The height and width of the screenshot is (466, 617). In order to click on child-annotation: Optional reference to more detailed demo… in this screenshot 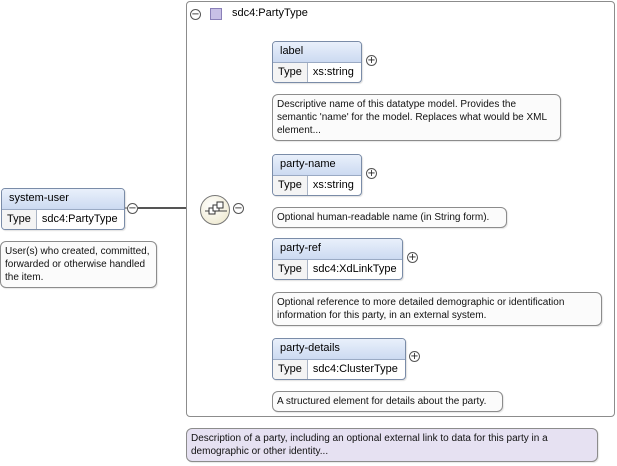, I will do `click(437, 309)`.